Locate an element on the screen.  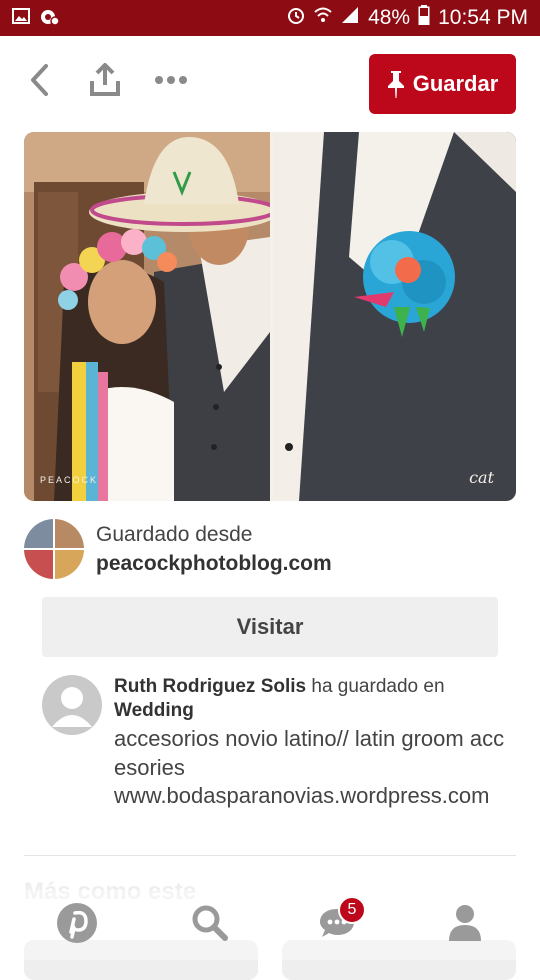
pin-icon is located at coordinates (395, 84).